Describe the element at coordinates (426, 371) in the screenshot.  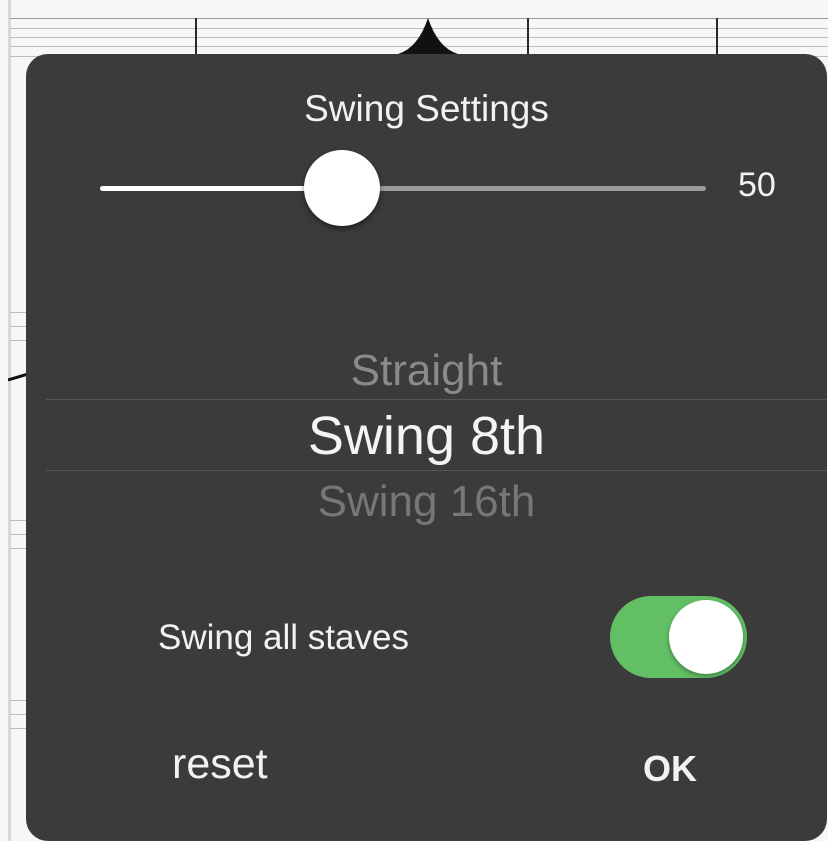
I see `picker-item: Straight` at that location.